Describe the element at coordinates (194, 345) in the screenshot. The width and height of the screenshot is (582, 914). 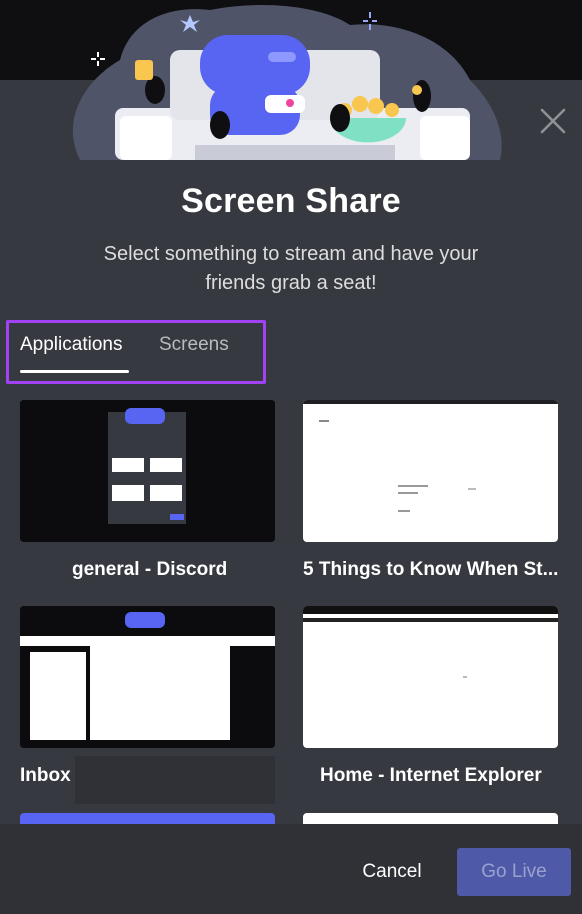
I see `tab-screens: Screens` at that location.